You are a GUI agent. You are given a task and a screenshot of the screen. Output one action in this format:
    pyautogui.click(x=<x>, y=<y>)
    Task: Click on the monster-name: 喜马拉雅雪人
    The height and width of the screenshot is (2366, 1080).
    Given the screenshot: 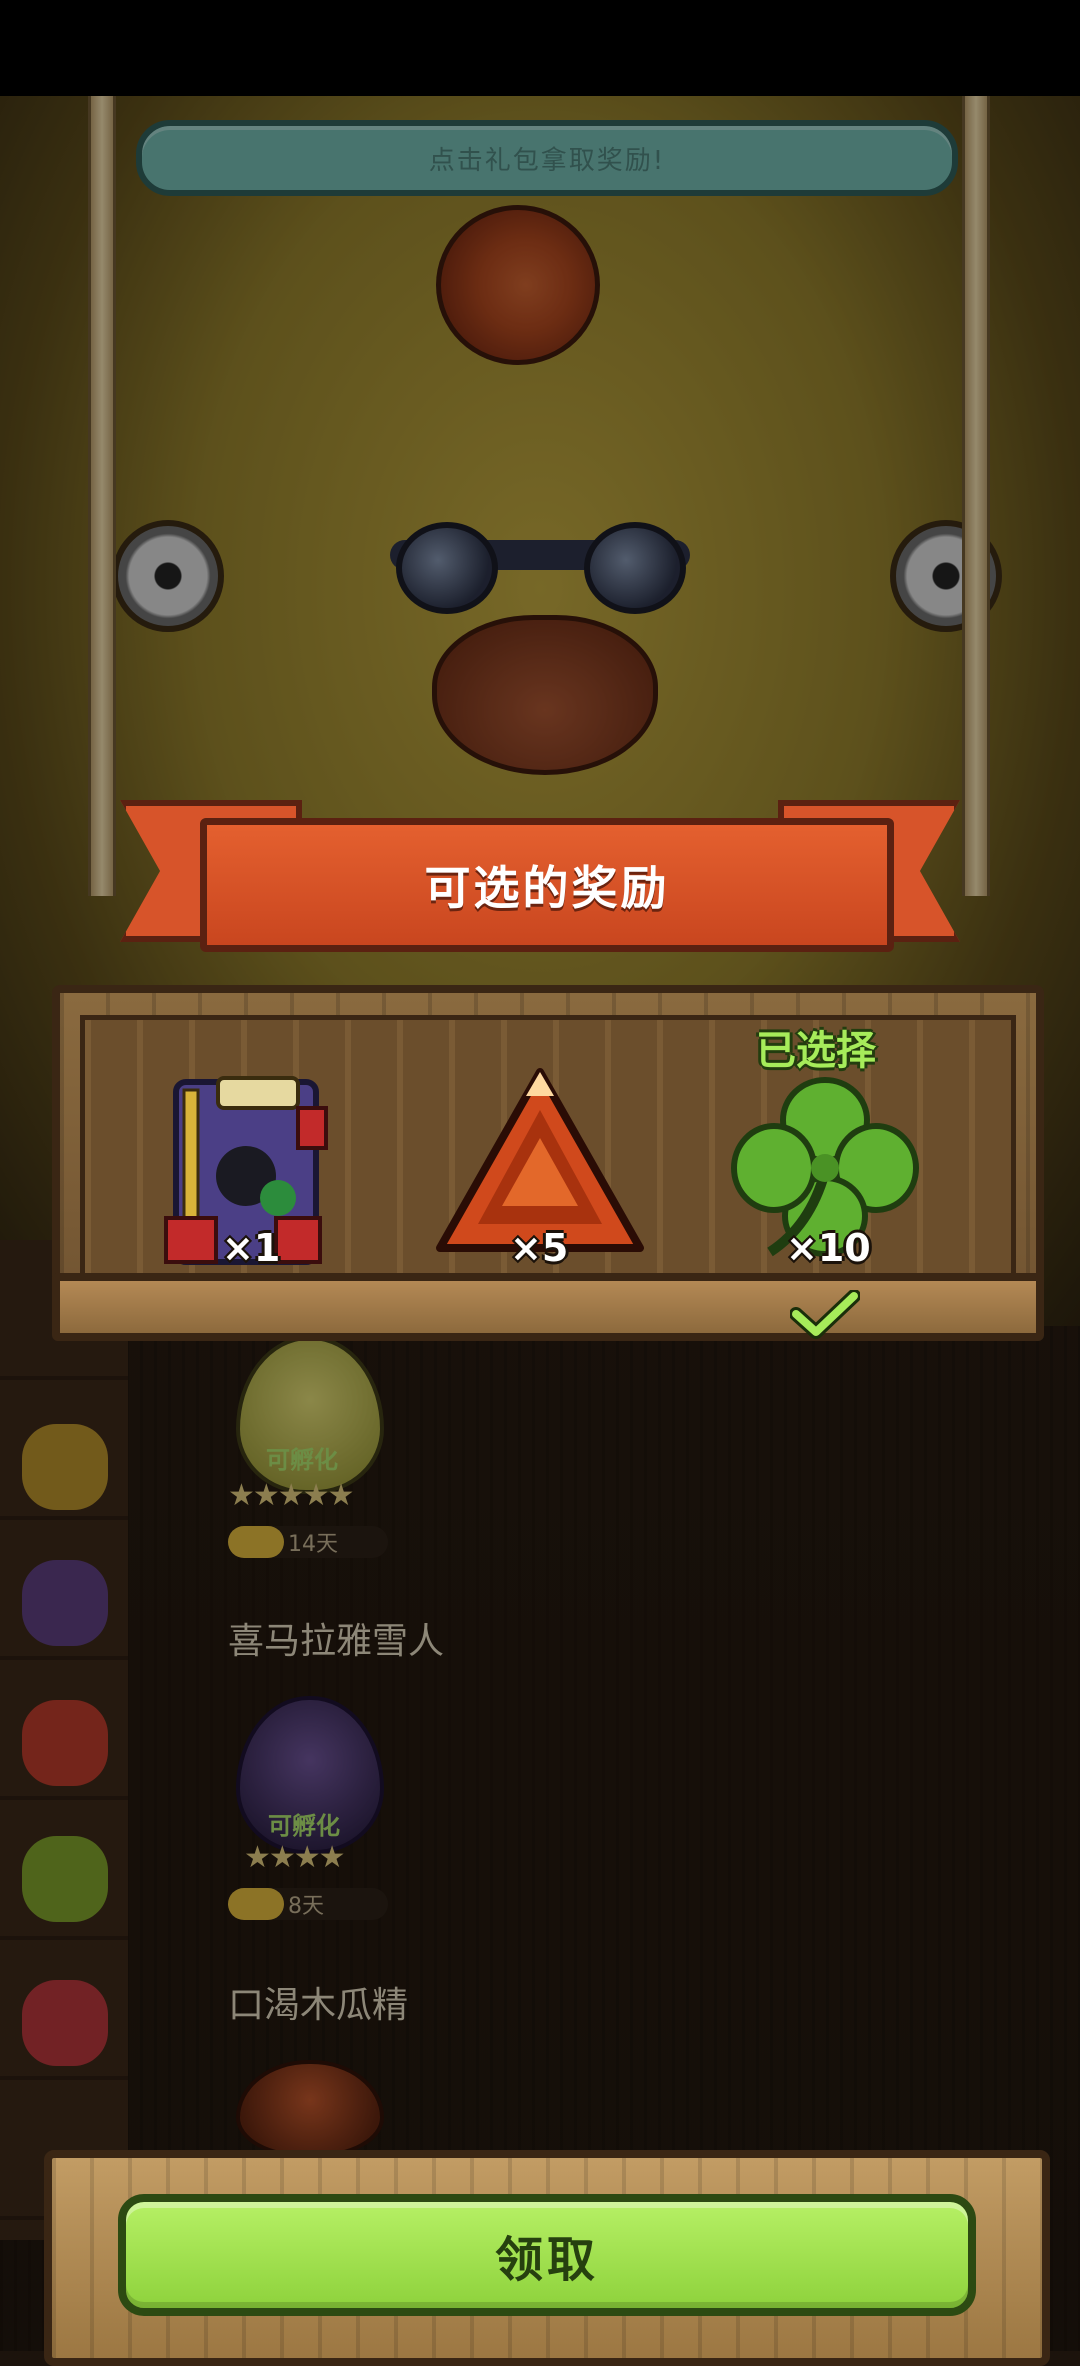 What is the action you would take?
    pyautogui.click(x=336, y=1641)
    